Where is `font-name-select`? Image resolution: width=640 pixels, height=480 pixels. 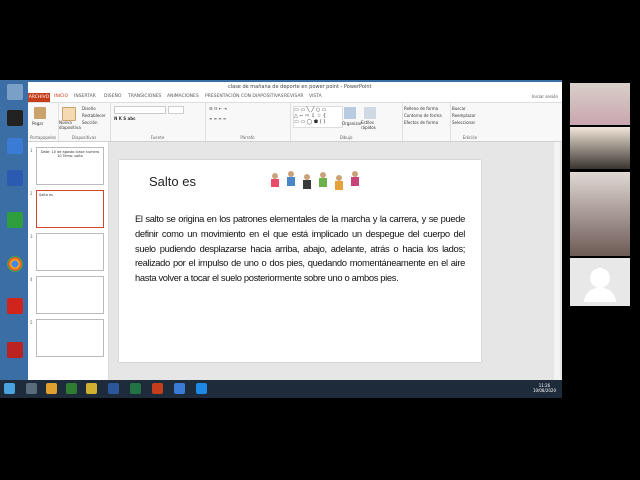 font-name-select is located at coordinates (140, 110).